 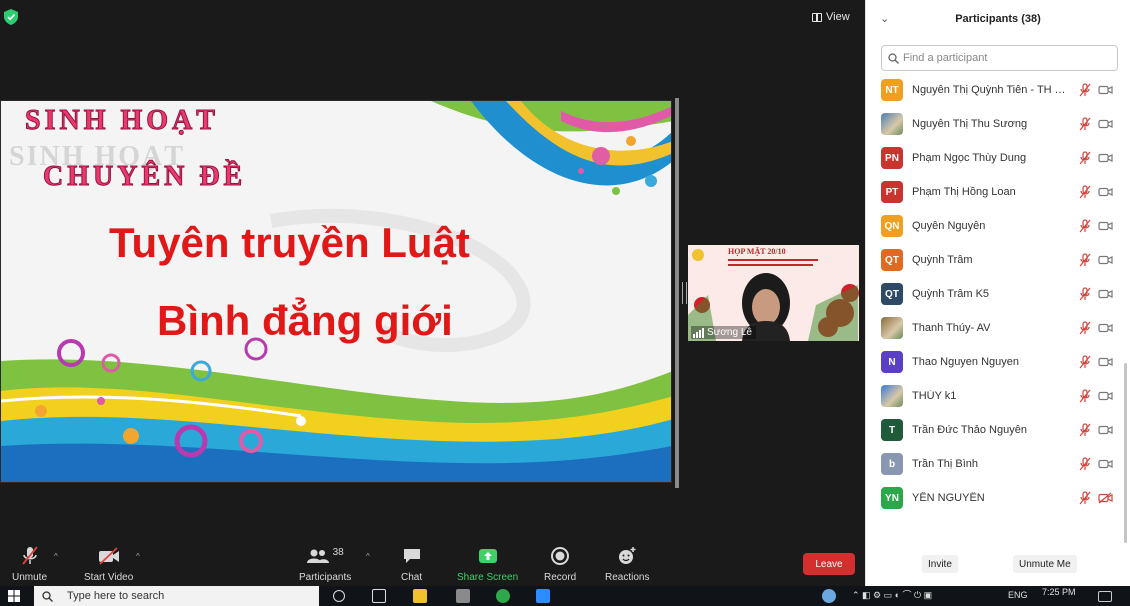 What do you see at coordinates (1059, 592) in the screenshot?
I see `clock: 7:25 PM` at bounding box center [1059, 592].